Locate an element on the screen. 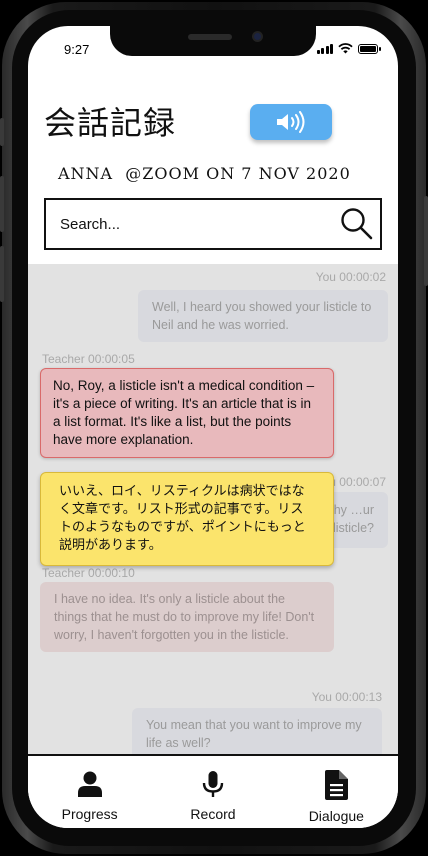 This screenshot has width=428, height=856. search-bar is located at coordinates (213, 224).